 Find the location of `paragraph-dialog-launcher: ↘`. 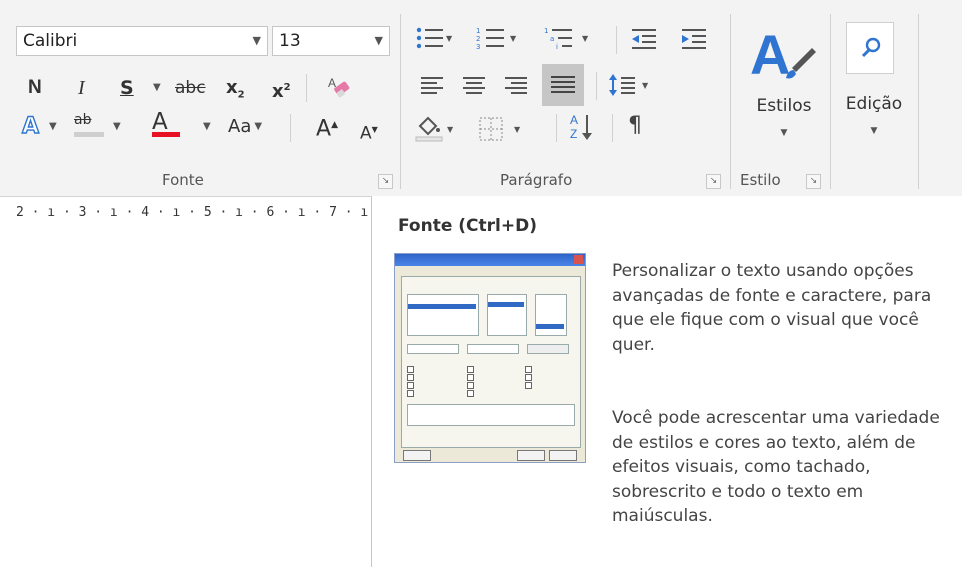

paragraph-dialog-launcher: ↘ is located at coordinates (713, 181).